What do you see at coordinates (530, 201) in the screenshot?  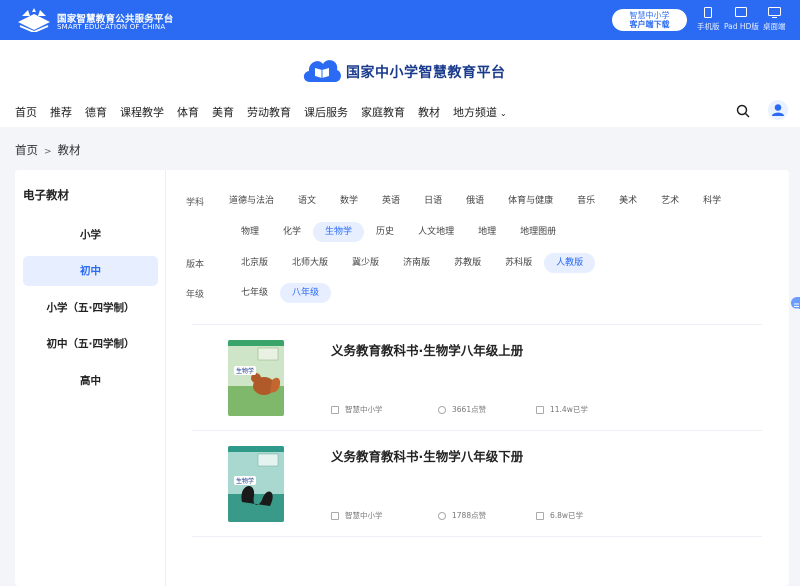 I see `filter-subject: 体育与健康` at bounding box center [530, 201].